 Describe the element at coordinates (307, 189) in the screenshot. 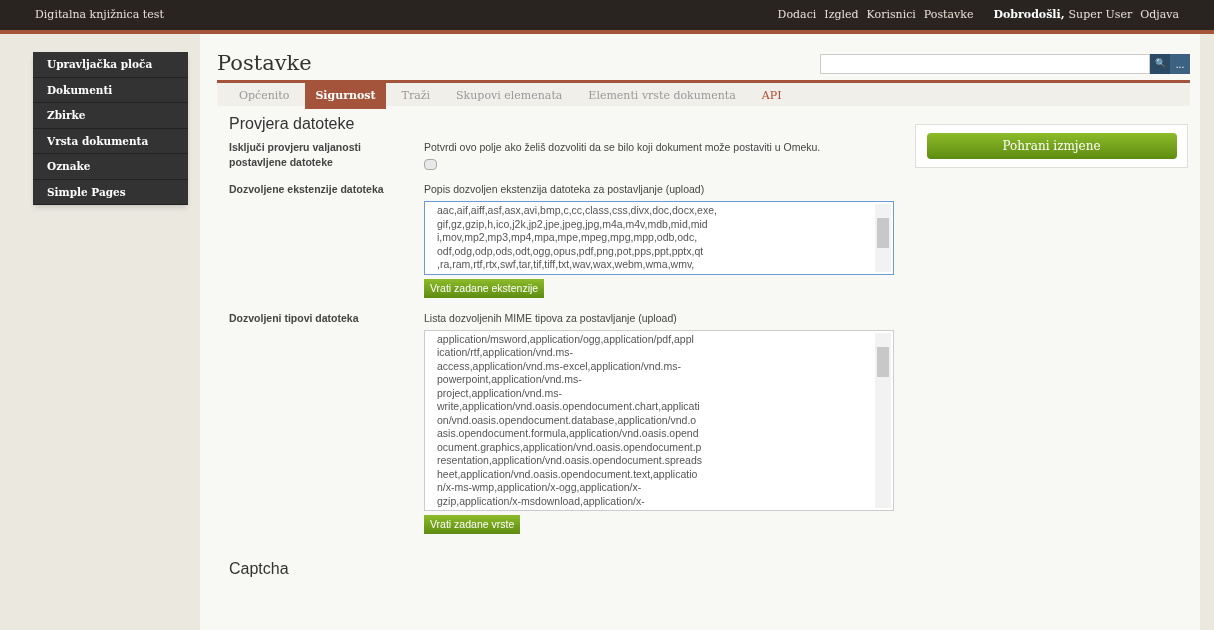

I see `field-label: Dozvoljene ekstenzije datoteka` at that location.